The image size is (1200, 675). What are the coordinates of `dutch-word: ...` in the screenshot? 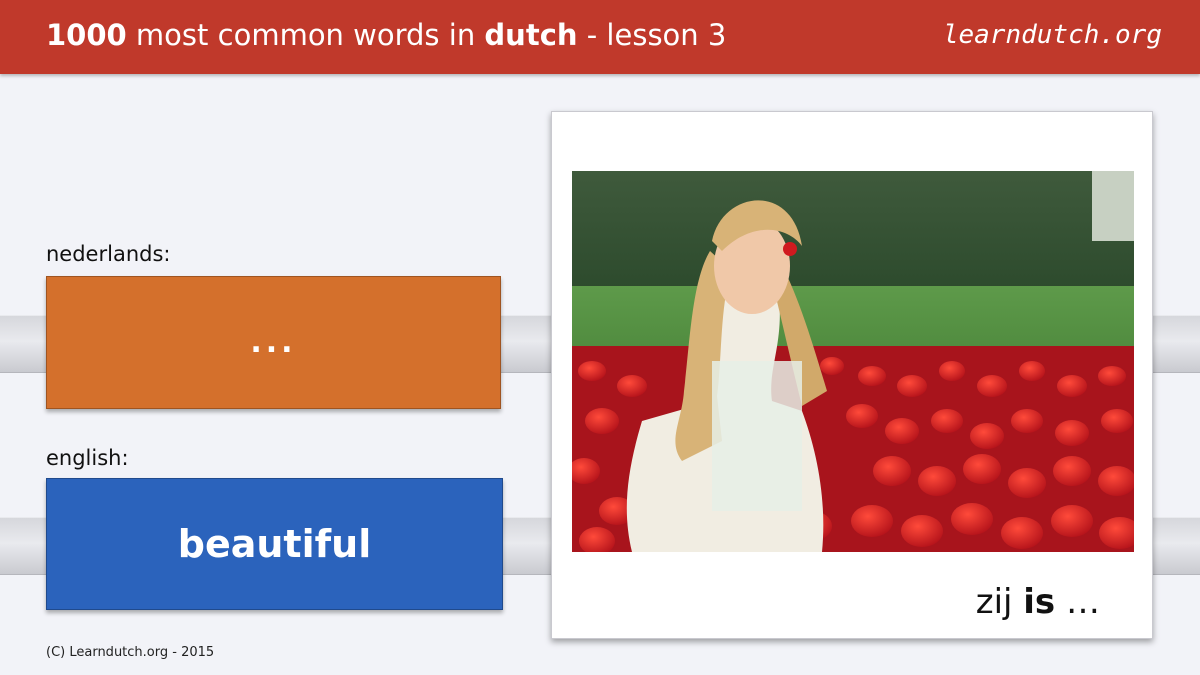 It's located at (273, 342).